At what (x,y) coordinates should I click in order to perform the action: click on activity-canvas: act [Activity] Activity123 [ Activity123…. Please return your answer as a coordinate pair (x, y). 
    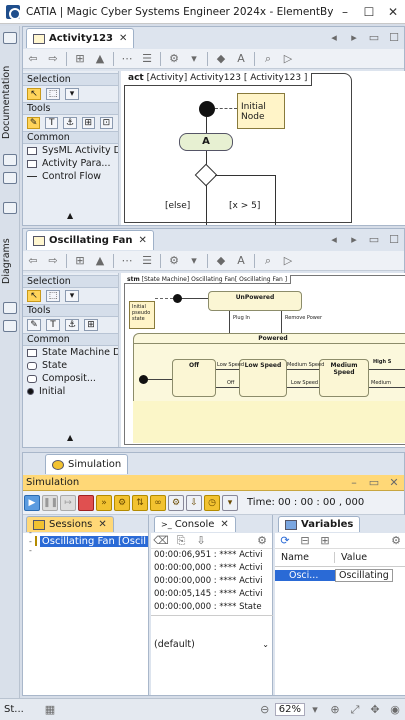
    Looking at the image, I should click on (263, 148).